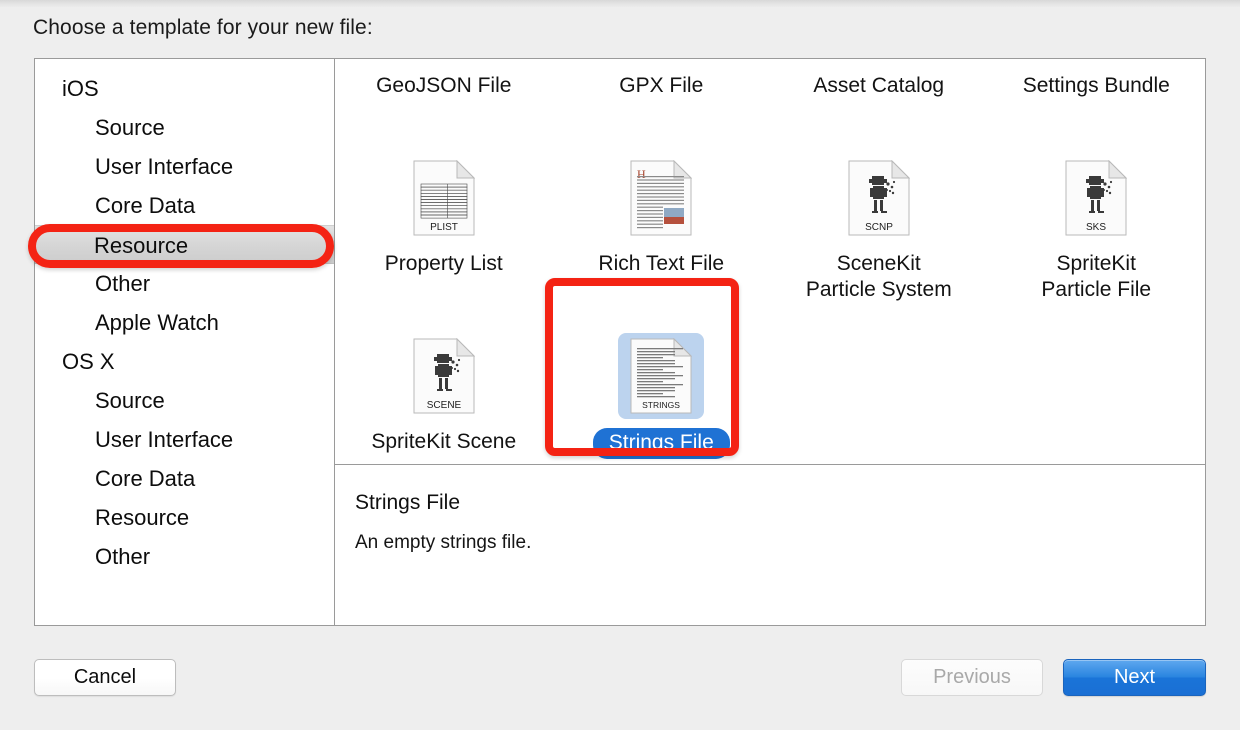 The height and width of the screenshot is (730, 1240). I want to click on document-glyph: PLIST, so click(444, 198).